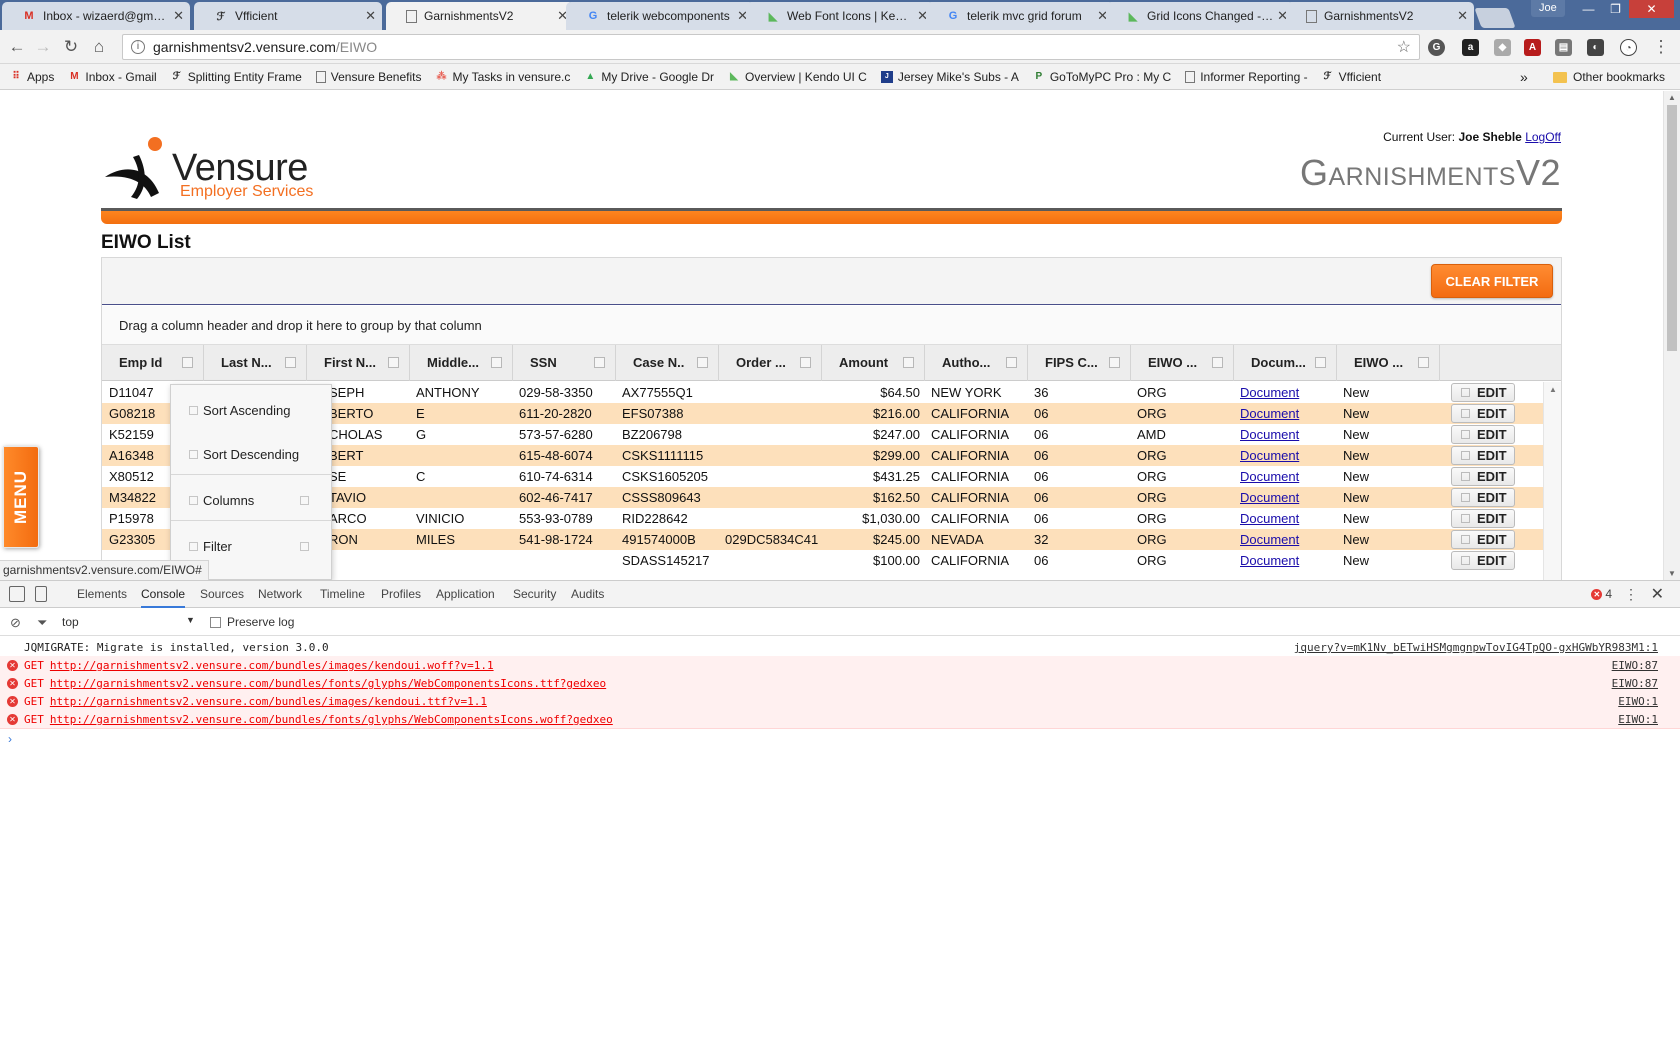  I want to click on bookmark-item: ℱ Splitting Entity Frame, so click(236, 77).